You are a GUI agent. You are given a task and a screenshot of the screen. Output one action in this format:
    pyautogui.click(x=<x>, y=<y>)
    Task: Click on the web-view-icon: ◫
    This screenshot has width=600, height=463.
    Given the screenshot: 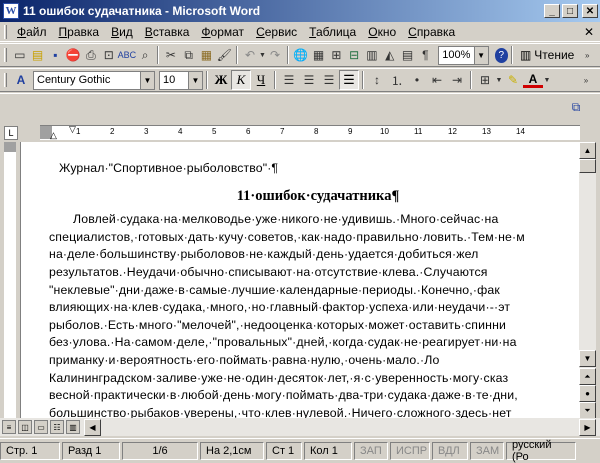 What is the action you would take?
    pyautogui.click(x=25, y=427)
    